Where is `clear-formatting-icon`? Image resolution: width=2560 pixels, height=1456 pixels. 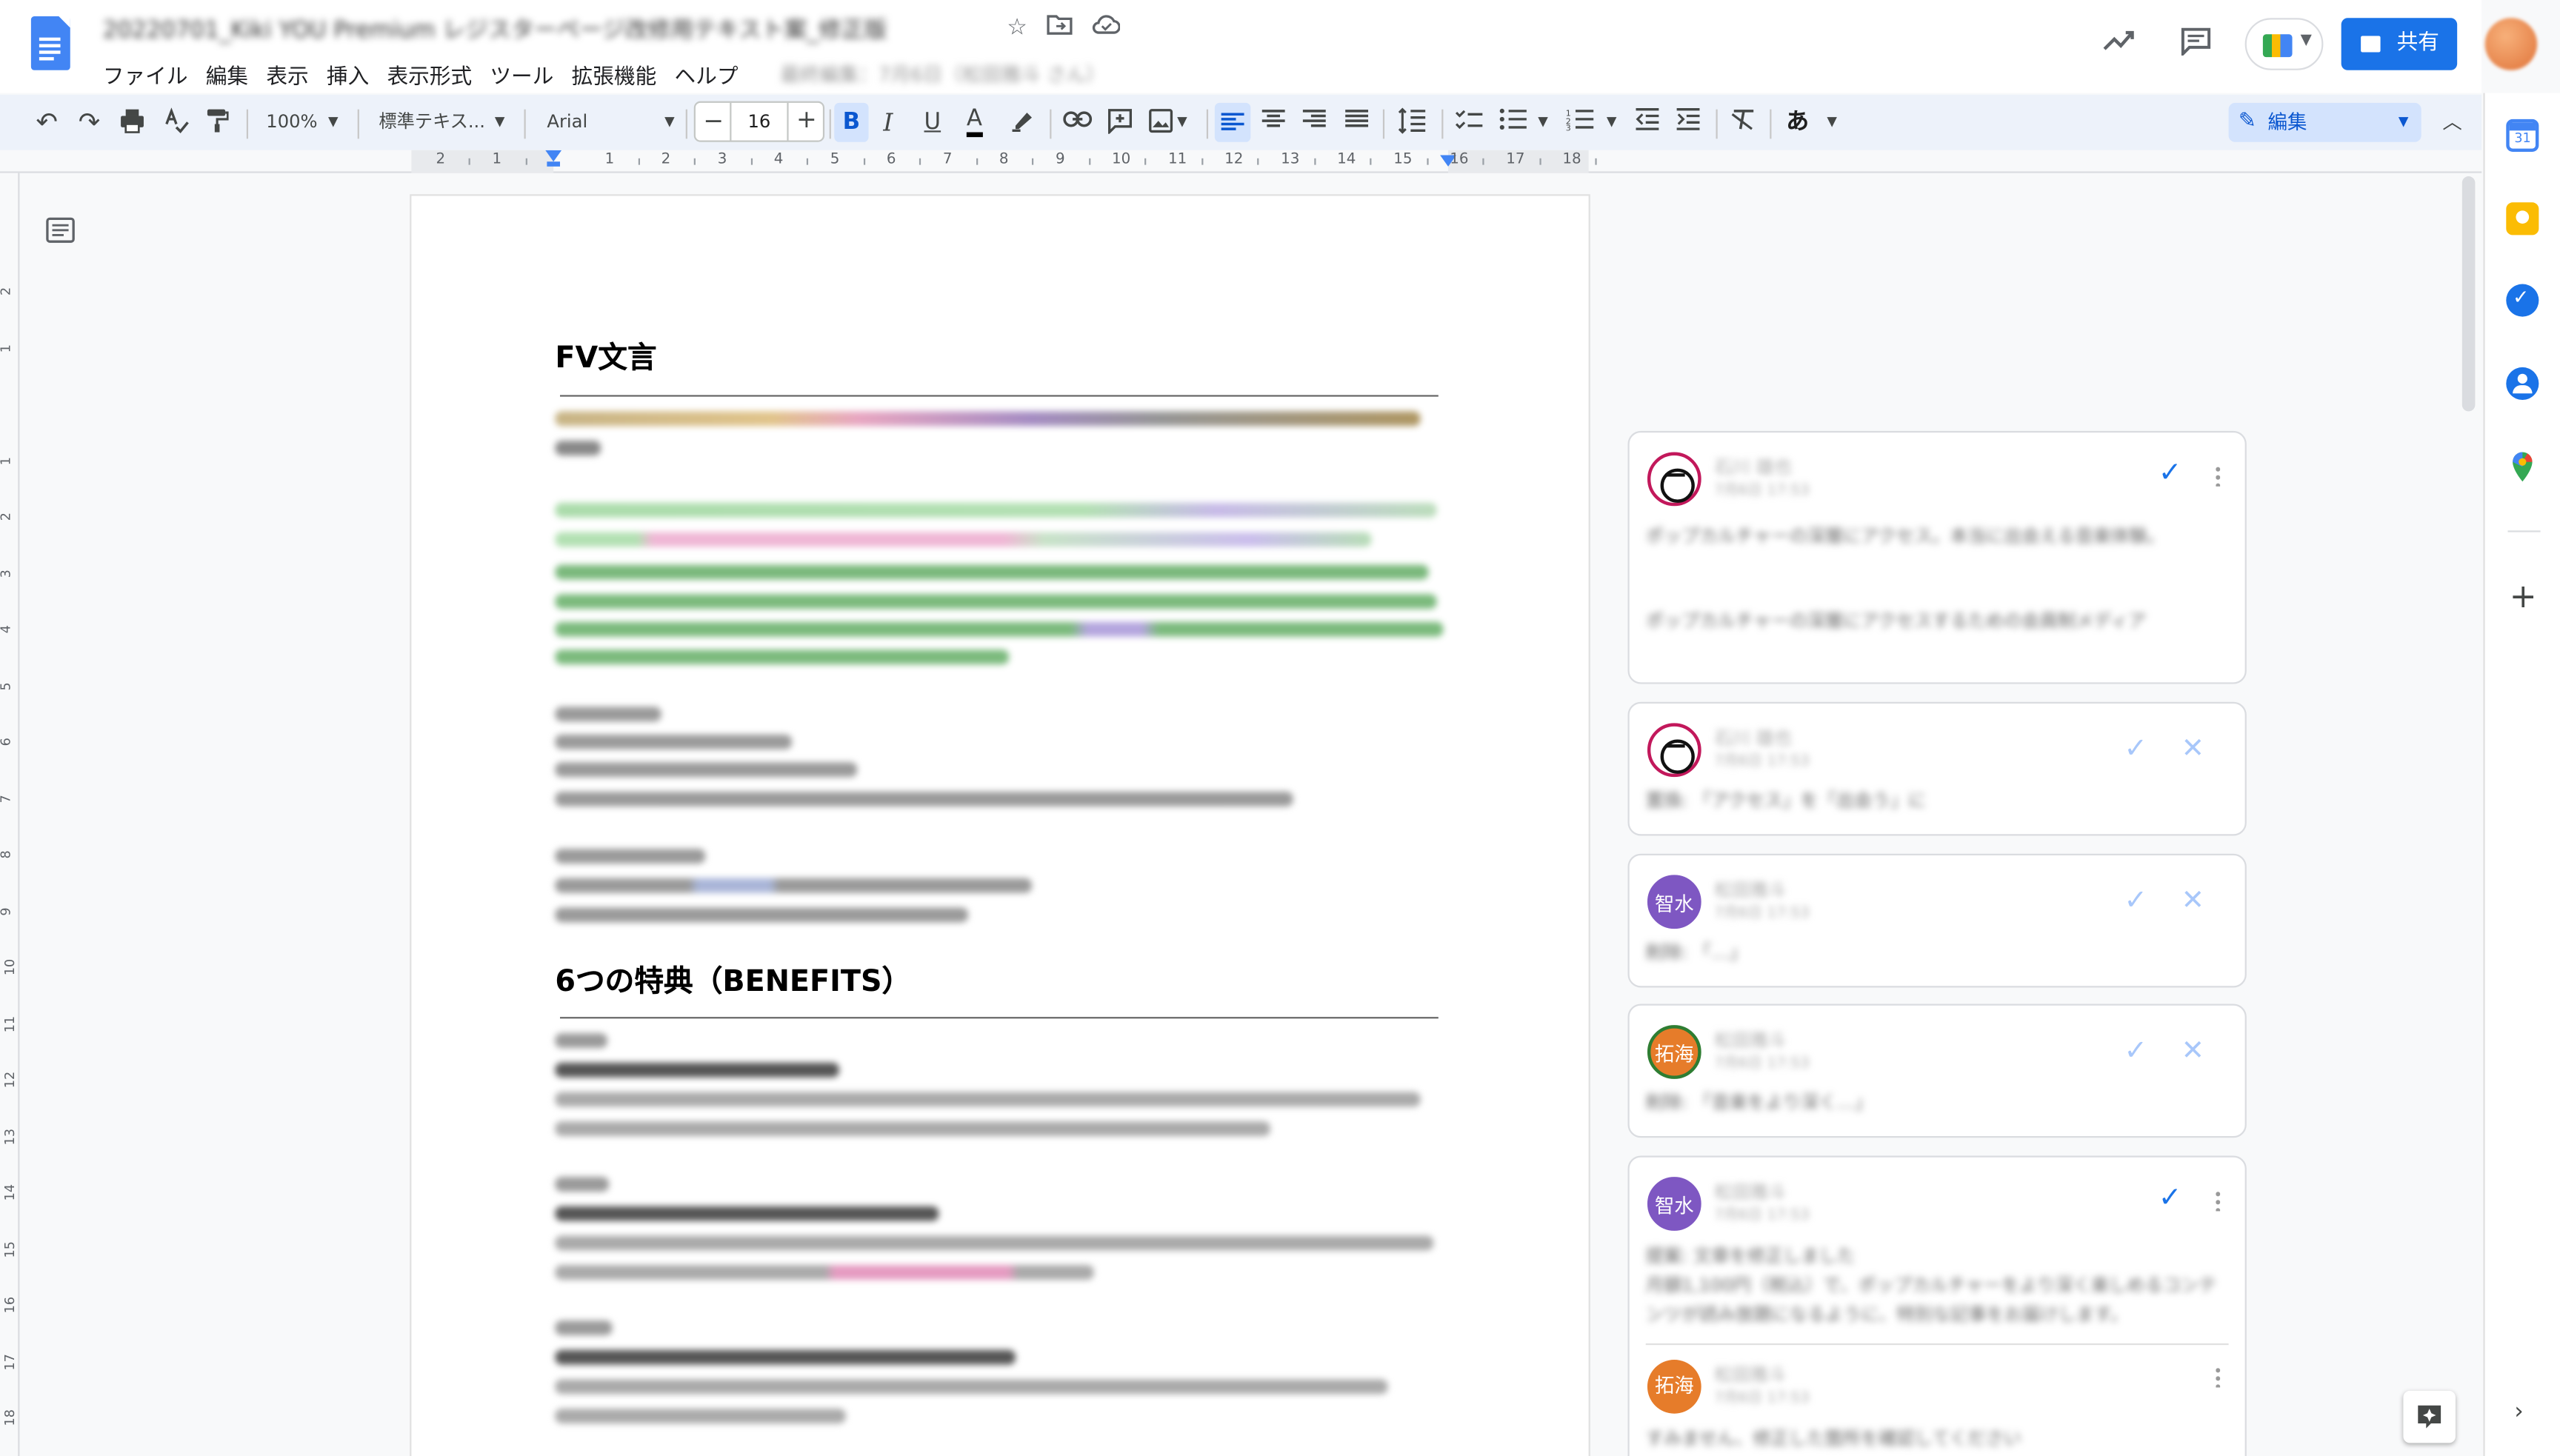
clear-formatting-icon is located at coordinates (1743, 123).